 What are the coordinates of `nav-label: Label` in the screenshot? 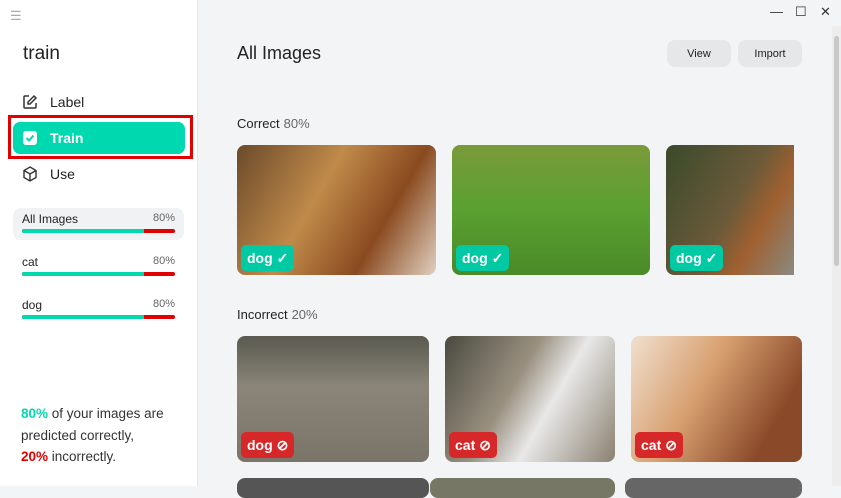 It's located at (99, 102).